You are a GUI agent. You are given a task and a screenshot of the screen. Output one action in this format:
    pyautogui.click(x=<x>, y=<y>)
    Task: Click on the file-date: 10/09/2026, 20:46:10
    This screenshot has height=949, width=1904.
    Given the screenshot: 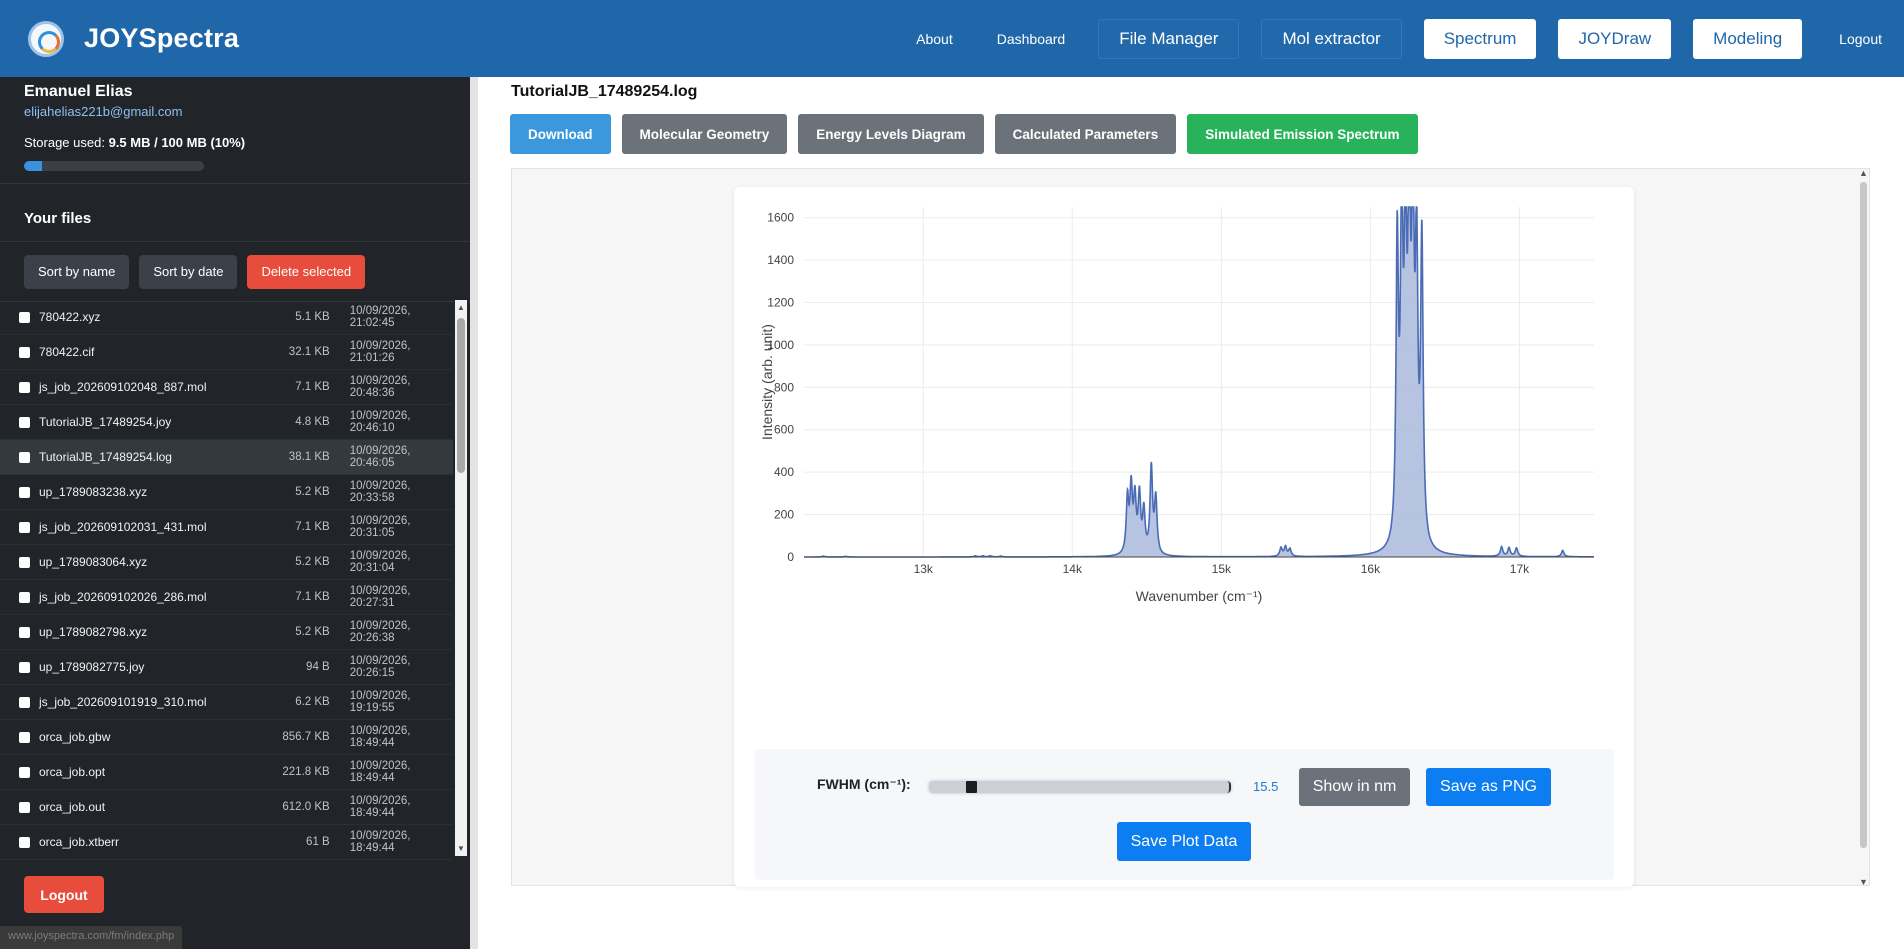 What is the action you would take?
    pyautogui.click(x=380, y=422)
    